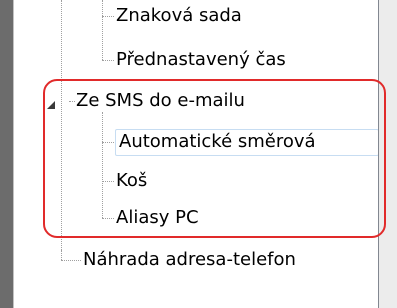 This screenshot has height=308, width=397. I want to click on tree-item-automaticke-smerovani: Automatické směrová, so click(247, 142).